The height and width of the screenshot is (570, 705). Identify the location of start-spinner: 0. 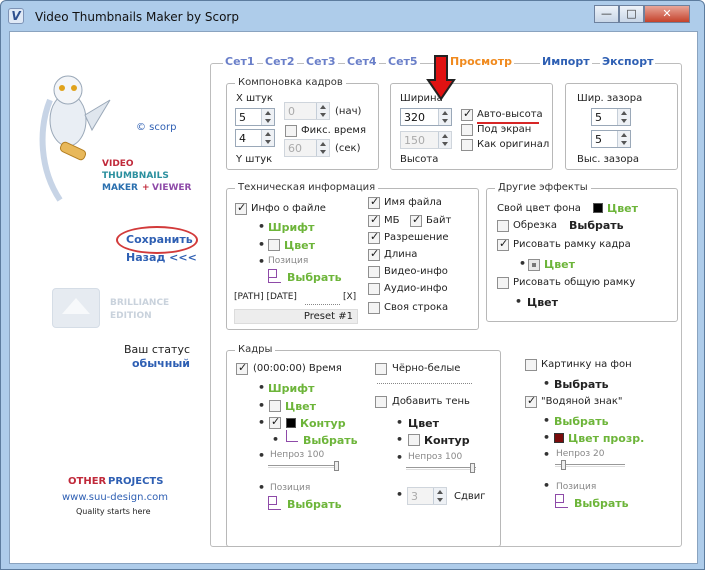
(307, 111).